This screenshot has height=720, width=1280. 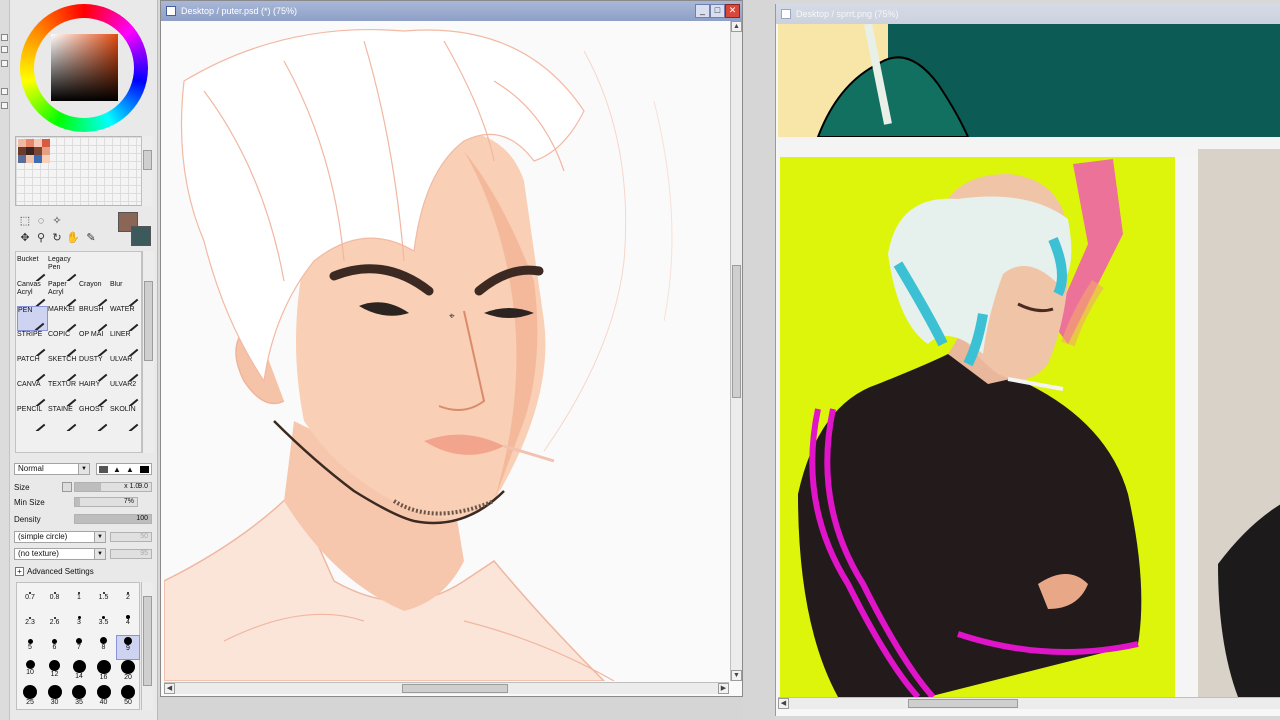 I want to click on brush-size-cell: 0.8, so click(x=55, y=597).